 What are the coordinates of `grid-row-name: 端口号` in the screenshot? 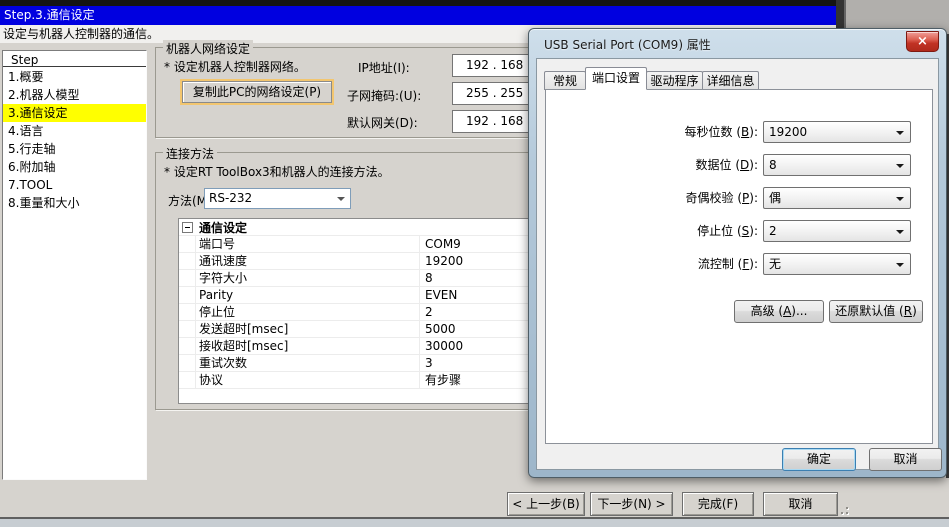 It's located at (308, 244).